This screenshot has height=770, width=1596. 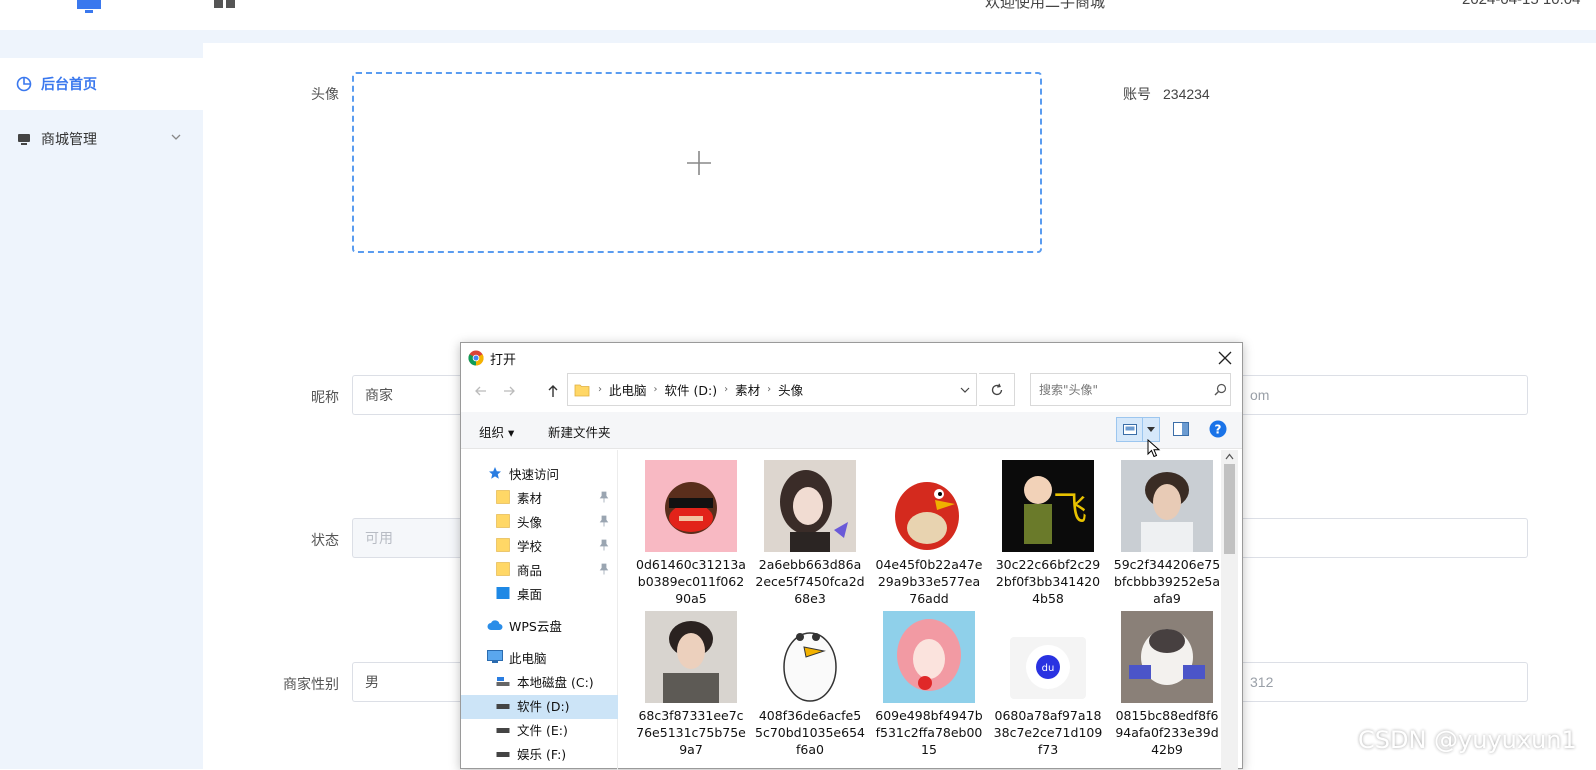 What do you see at coordinates (528, 658) in the screenshot?
I see `nav-label: 此电脑` at bounding box center [528, 658].